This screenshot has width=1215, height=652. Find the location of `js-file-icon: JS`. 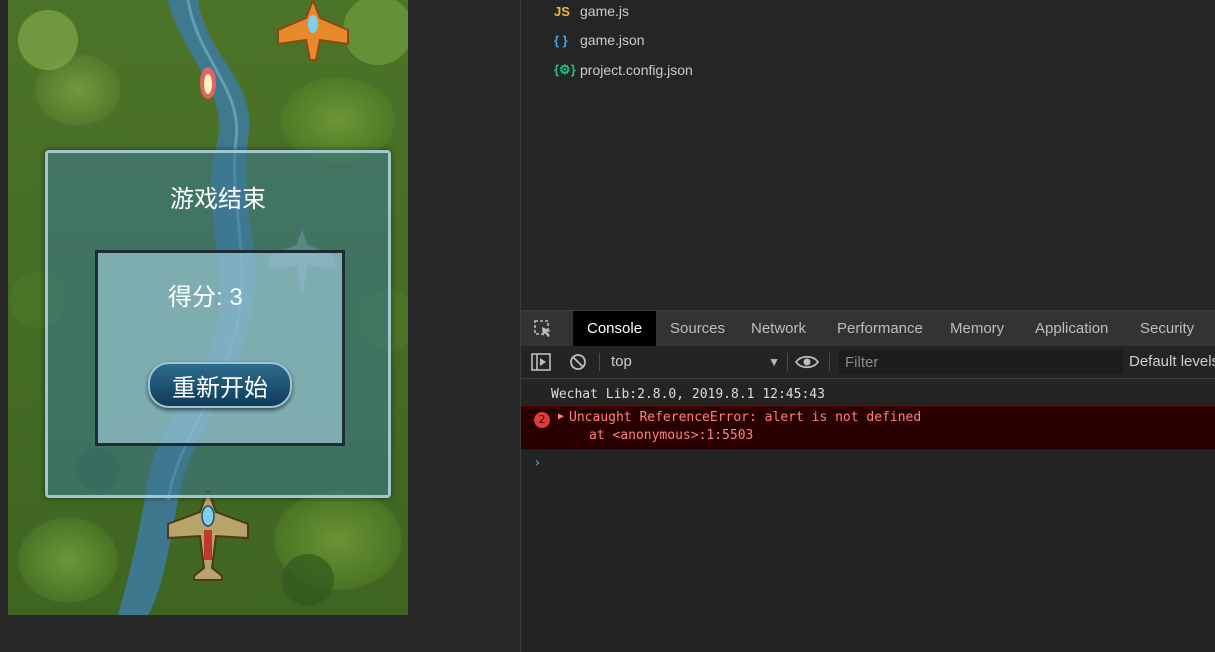

js-file-icon: JS is located at coordinates (562, 11).